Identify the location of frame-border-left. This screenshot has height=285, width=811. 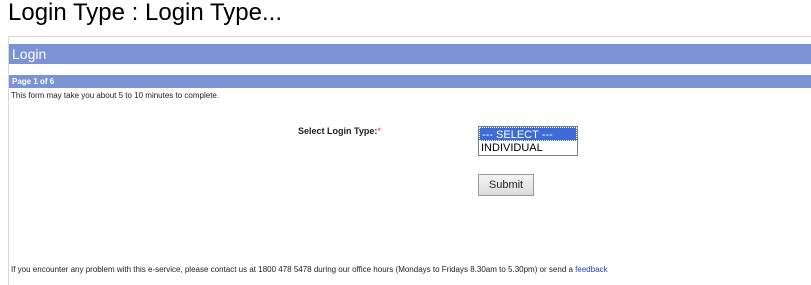
(8, 160).